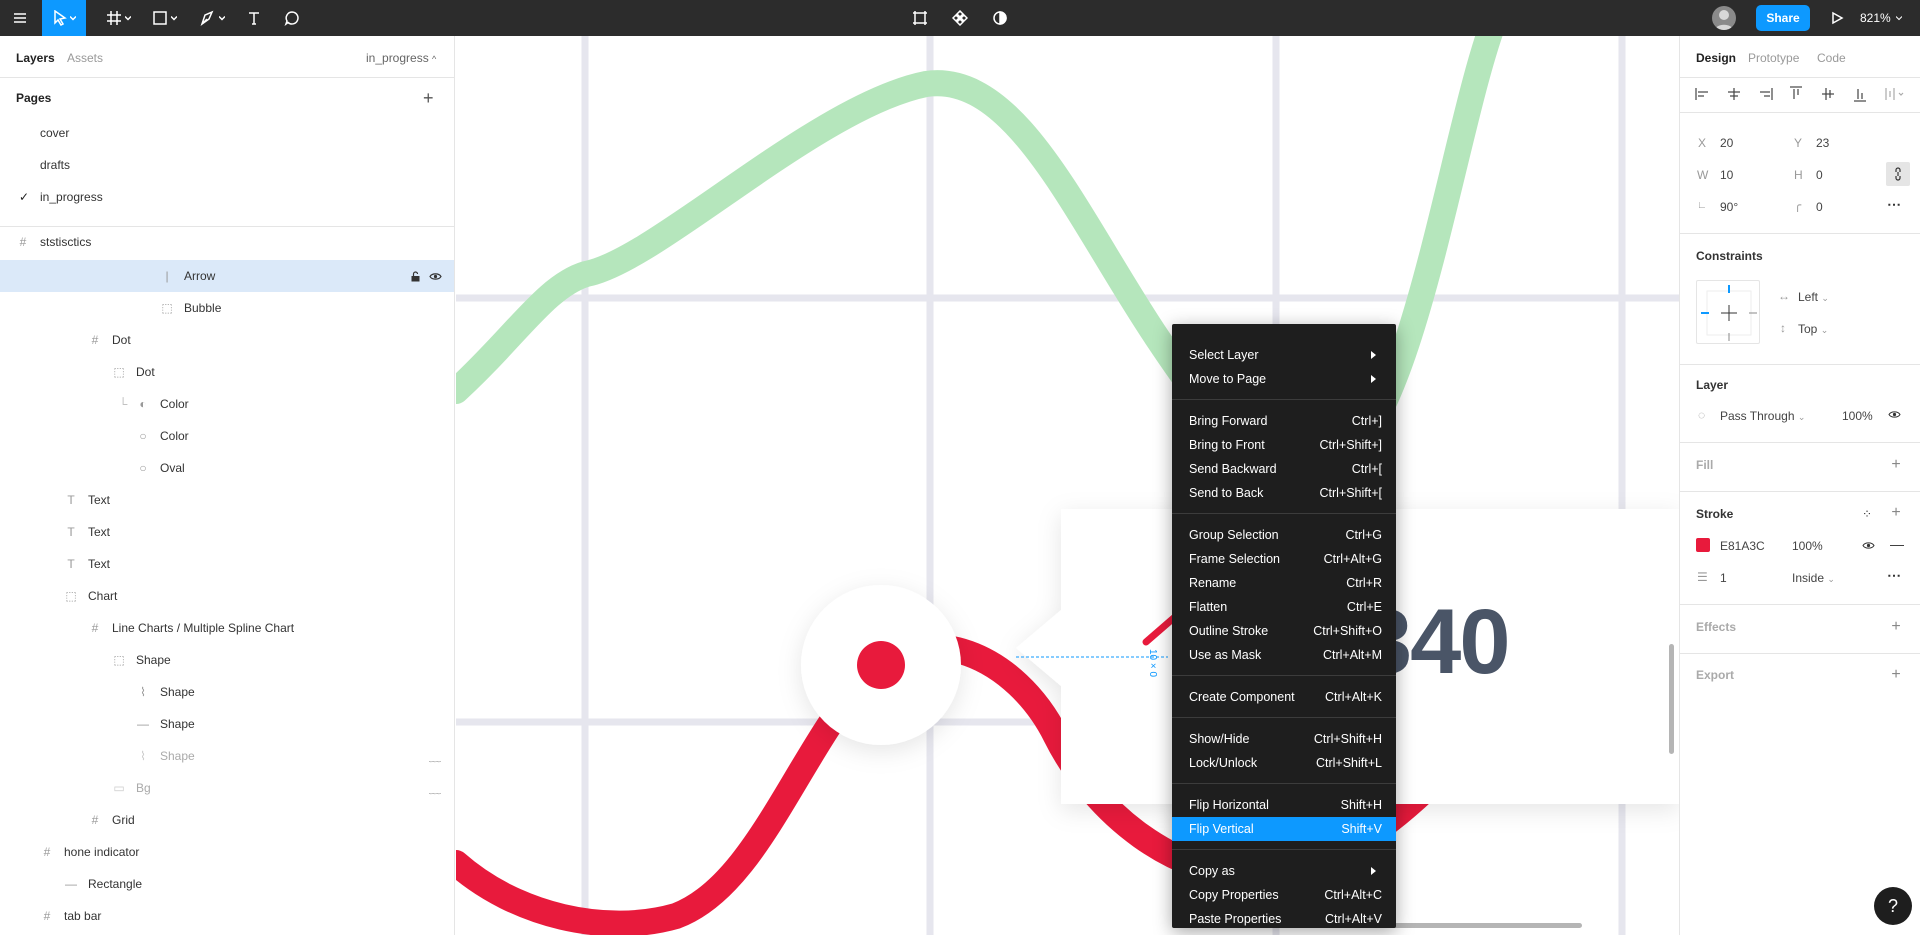  I want to click on menu-item-move-to-page: Move to Page, so click(1284, 379).